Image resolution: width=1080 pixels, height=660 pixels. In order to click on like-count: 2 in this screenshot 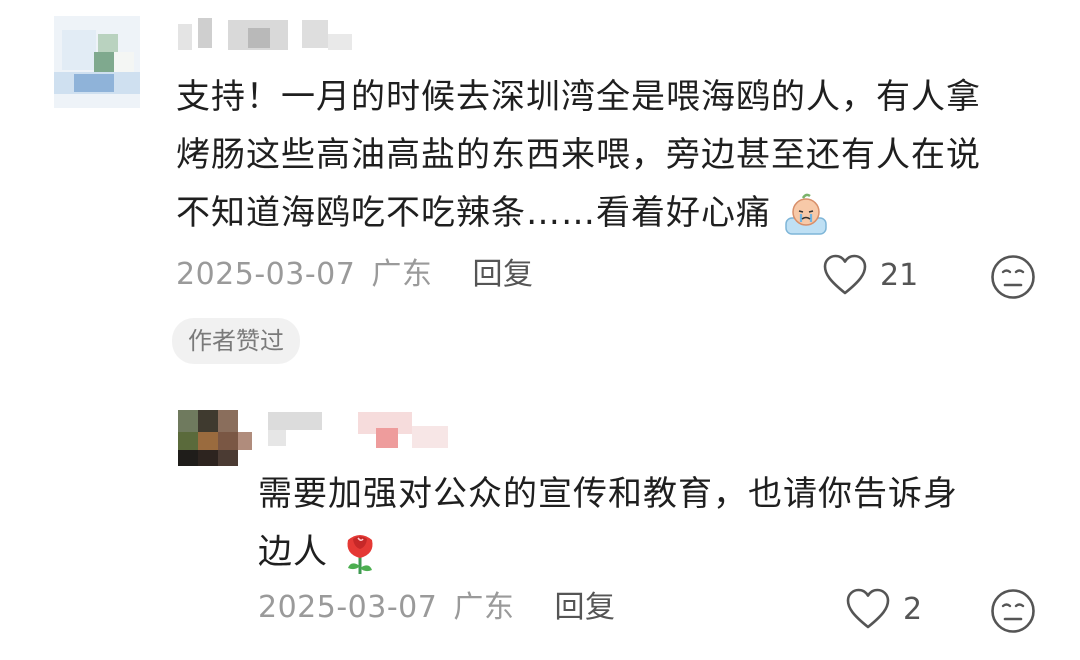, I will do `click(913, 609)`.